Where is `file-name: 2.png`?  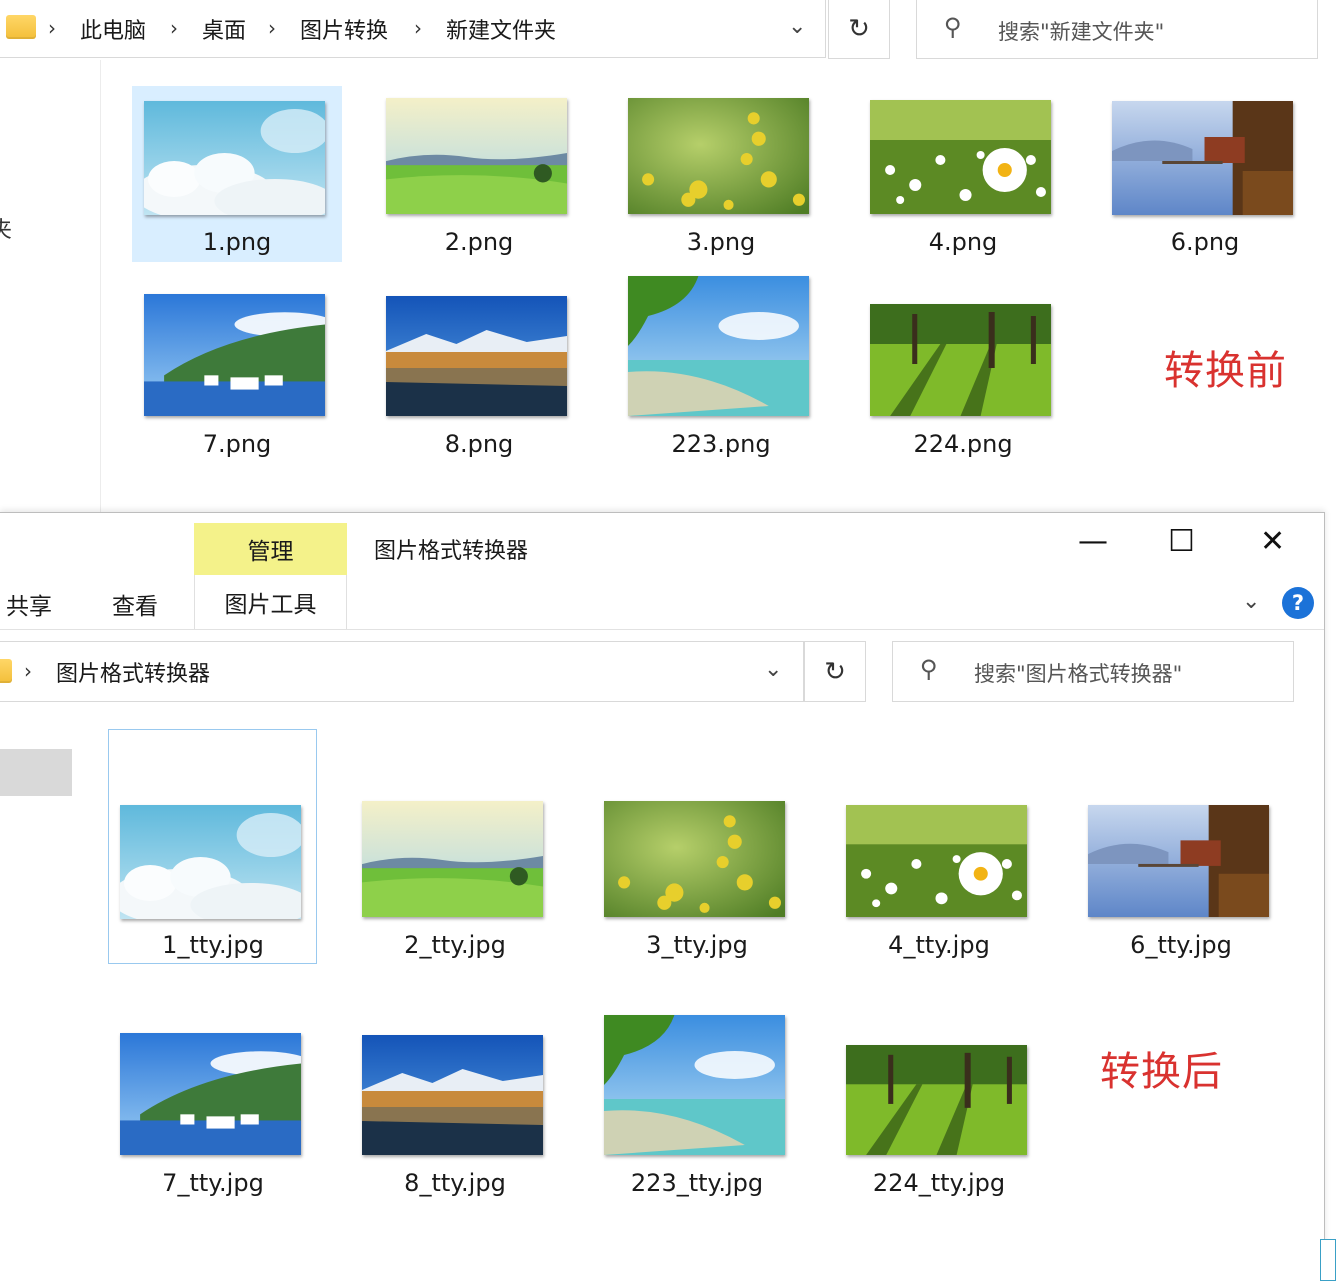 file-name: 2.png is located at coordinates (479, 242).